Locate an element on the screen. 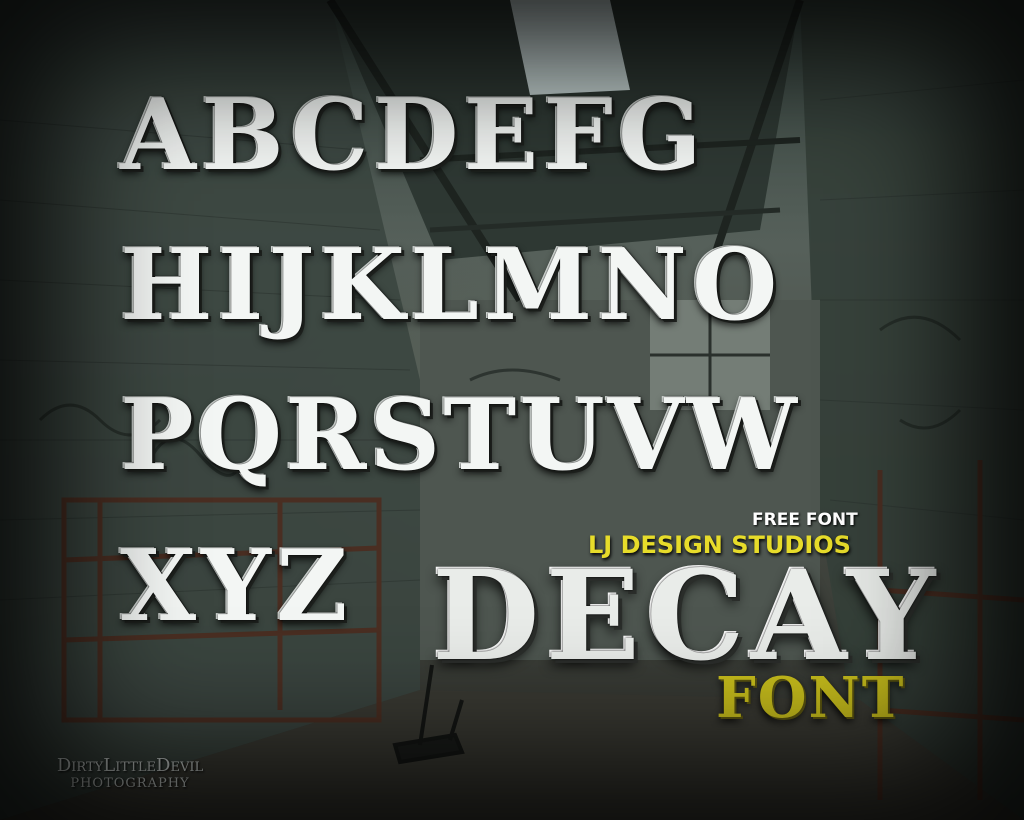  alphabet-row-4: XYZ is located at coordinates (236, 586).